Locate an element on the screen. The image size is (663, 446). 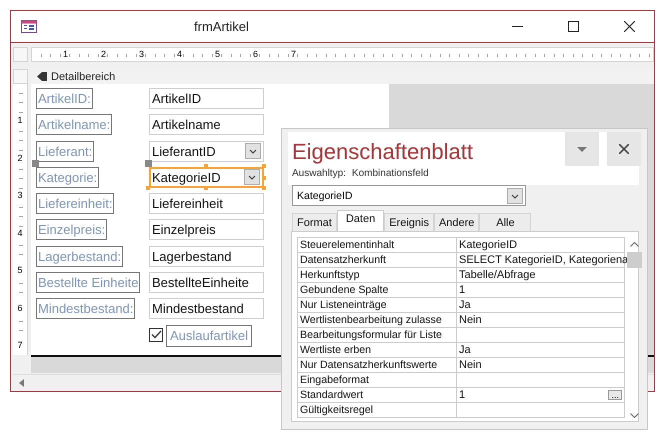
close-button is located at coordinates (624, 149).